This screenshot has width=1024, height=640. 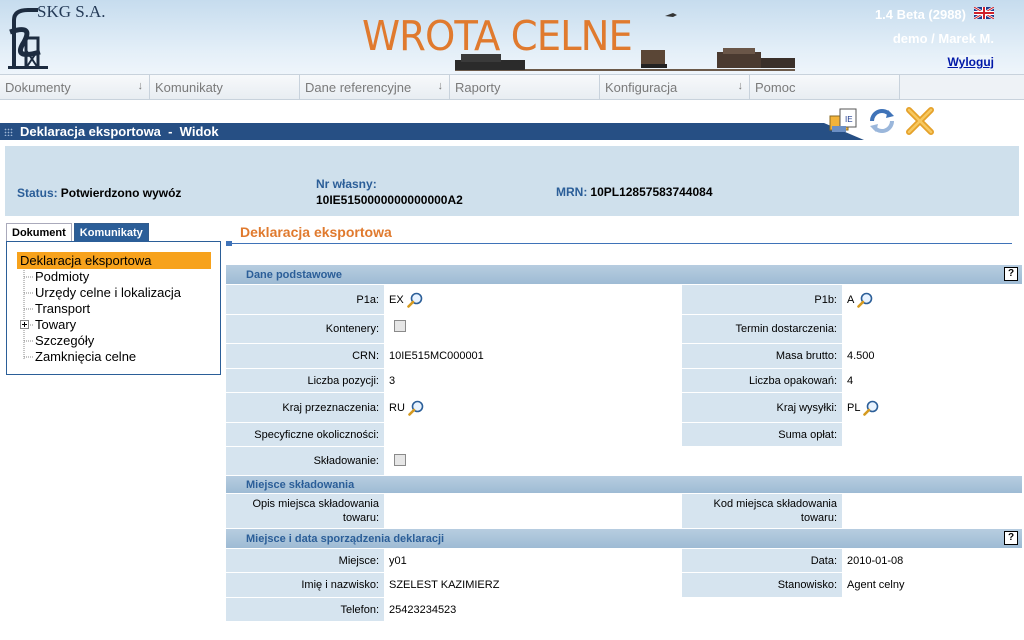 I want to click on opis-miejsca-value, so click(x=533, y=511).